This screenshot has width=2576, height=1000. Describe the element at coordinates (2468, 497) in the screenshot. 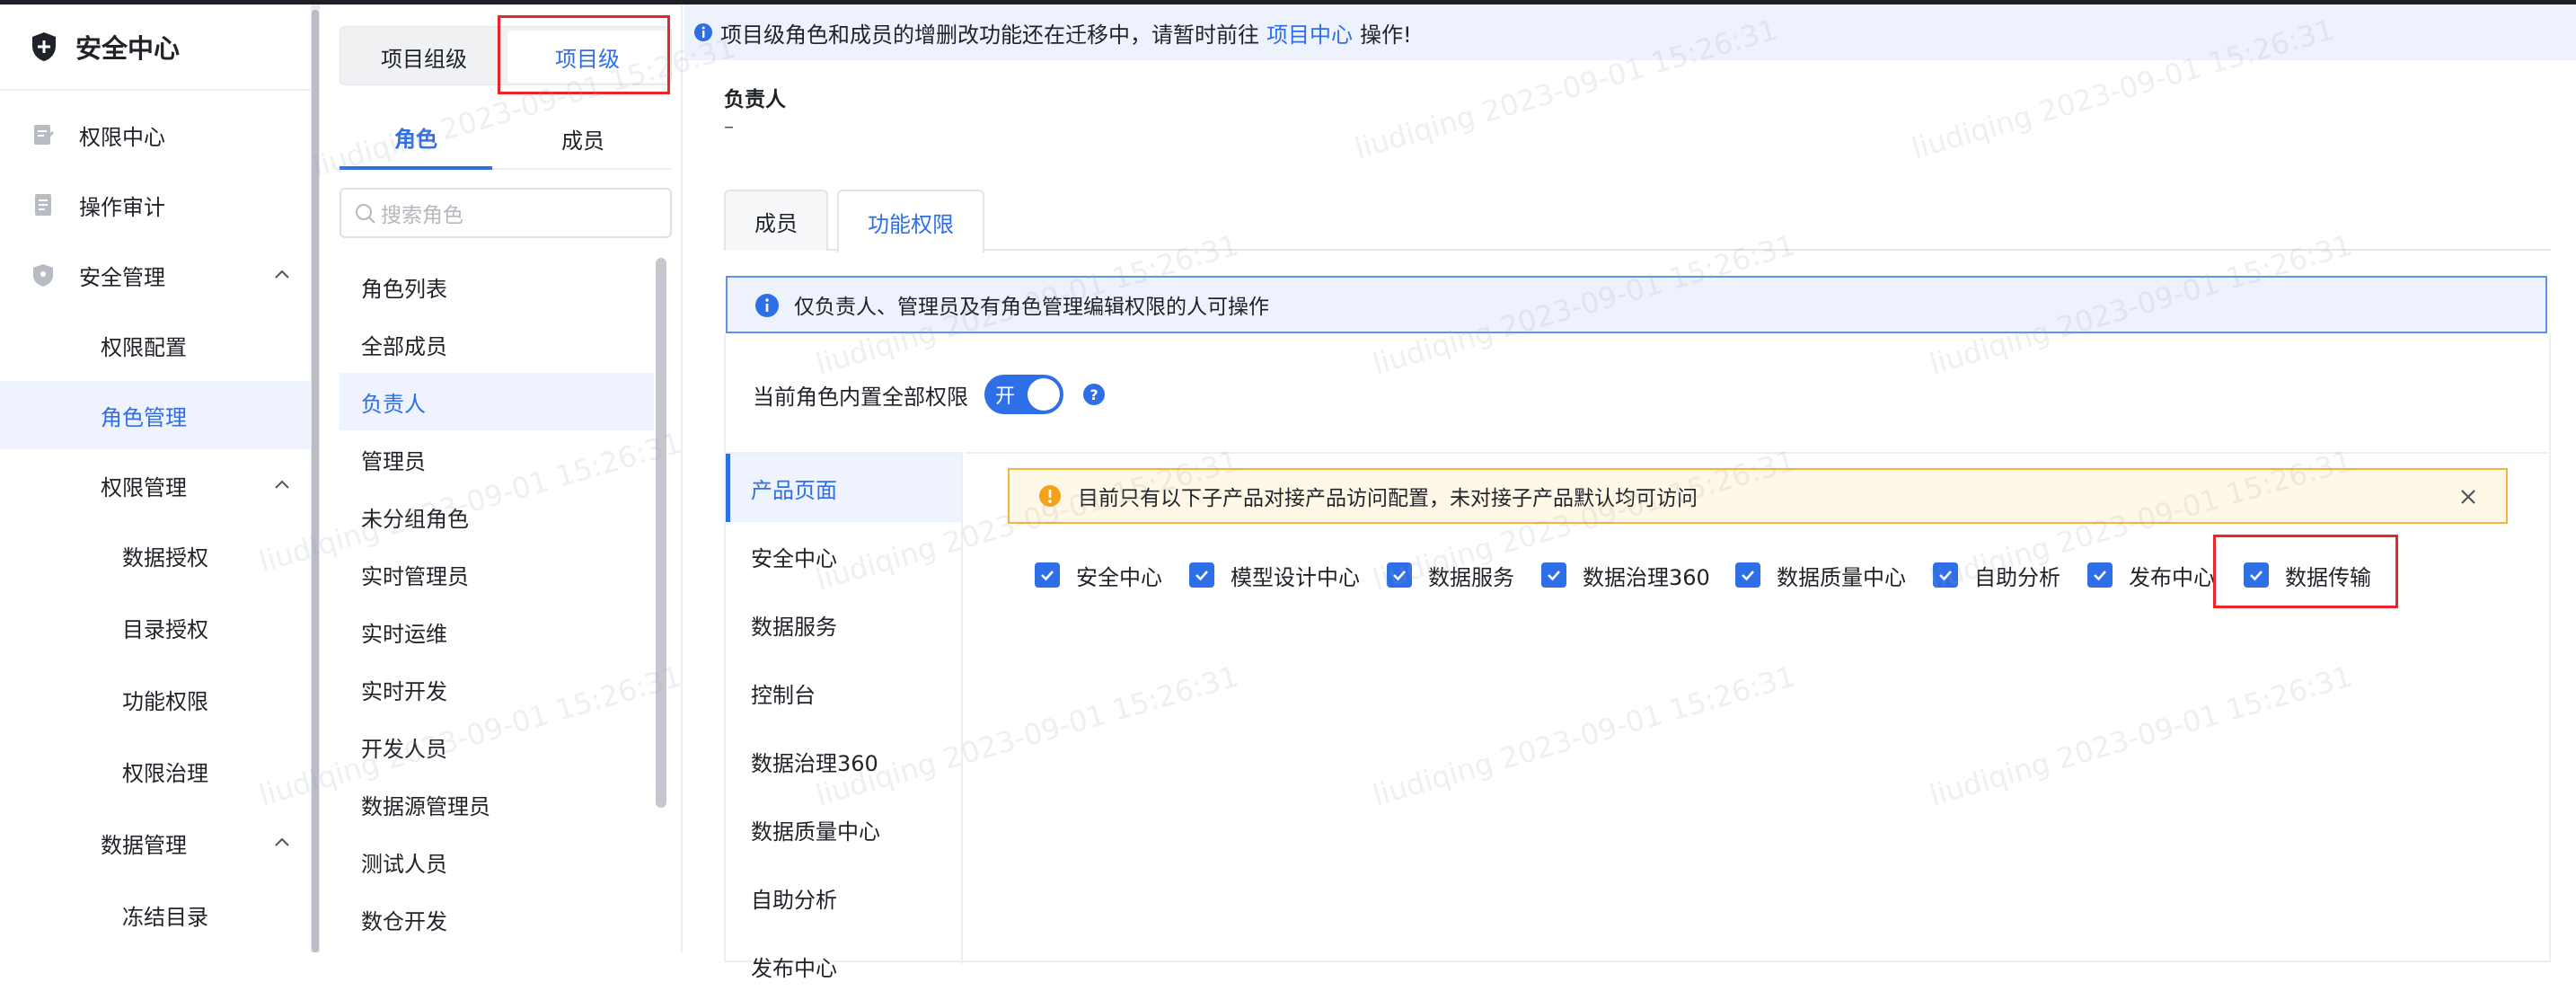

I see `close-icon` at that location.